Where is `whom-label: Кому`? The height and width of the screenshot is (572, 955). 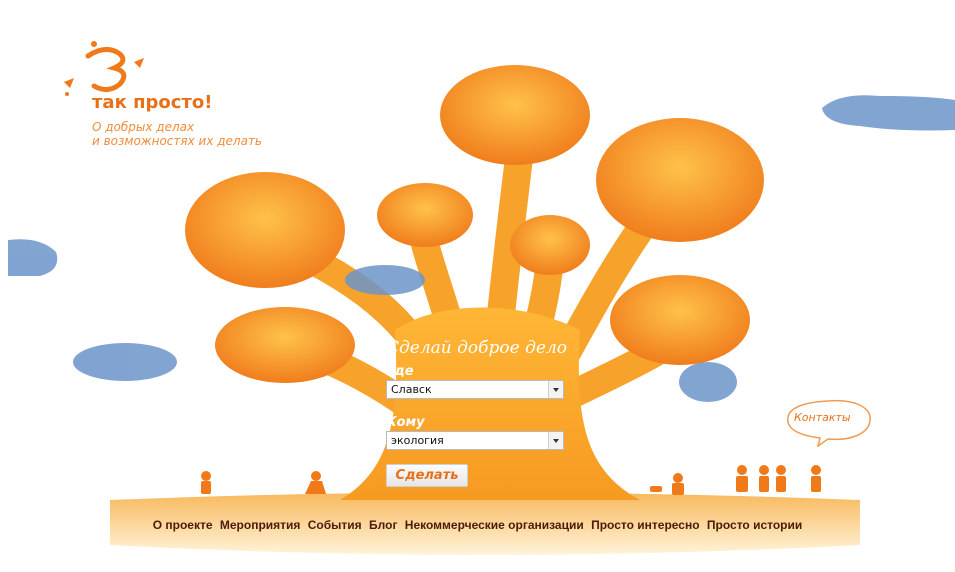
whom-label: Кому is located at coordinates (405, 422).